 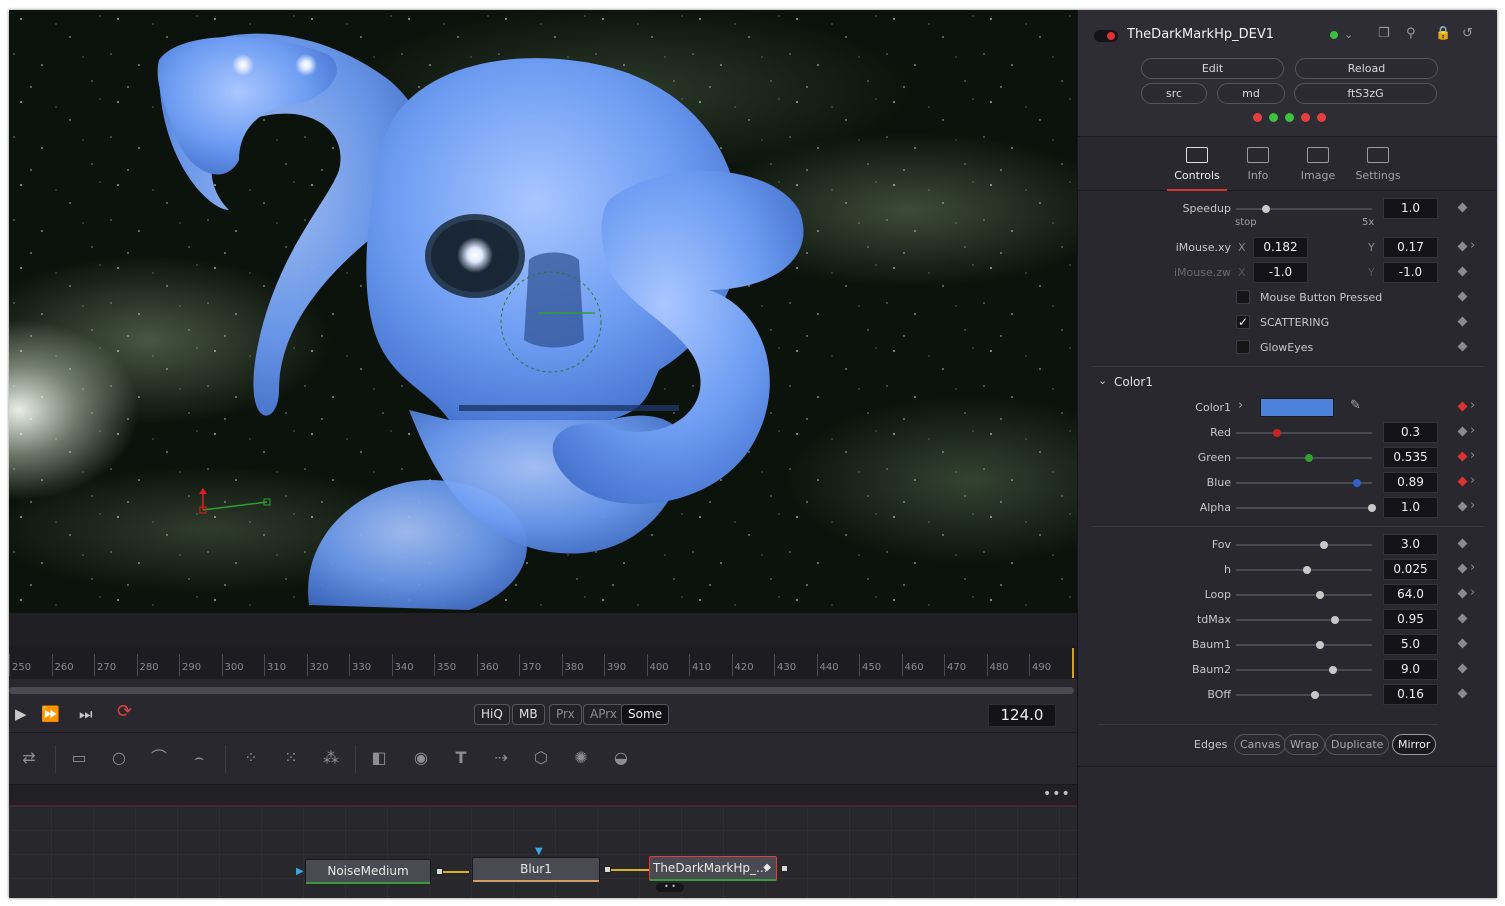 What do you see at coordinates (541, 758) in the screenshot?
I see `camera-3d-icon: ⬡` at bounding box center [541, 758].